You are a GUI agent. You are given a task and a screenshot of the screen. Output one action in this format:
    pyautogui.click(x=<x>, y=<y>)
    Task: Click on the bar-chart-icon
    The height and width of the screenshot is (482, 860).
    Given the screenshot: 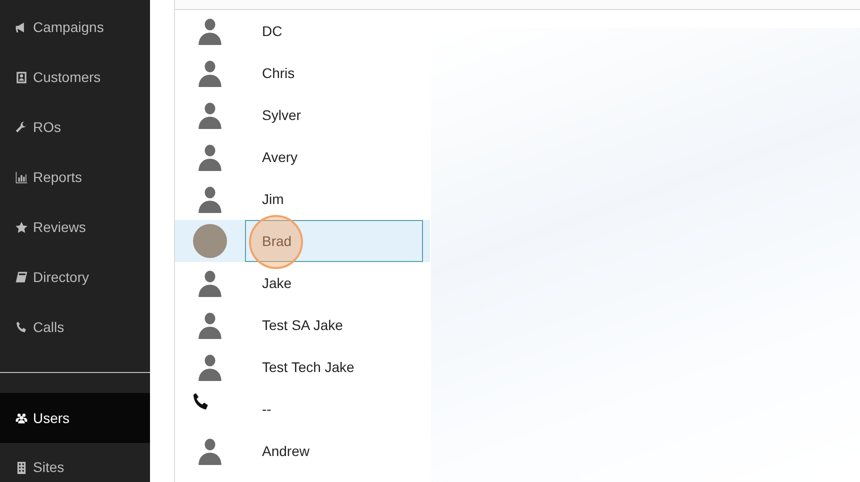 What is the action you would take?
    pyautogui.click(x=21, y=177)
    